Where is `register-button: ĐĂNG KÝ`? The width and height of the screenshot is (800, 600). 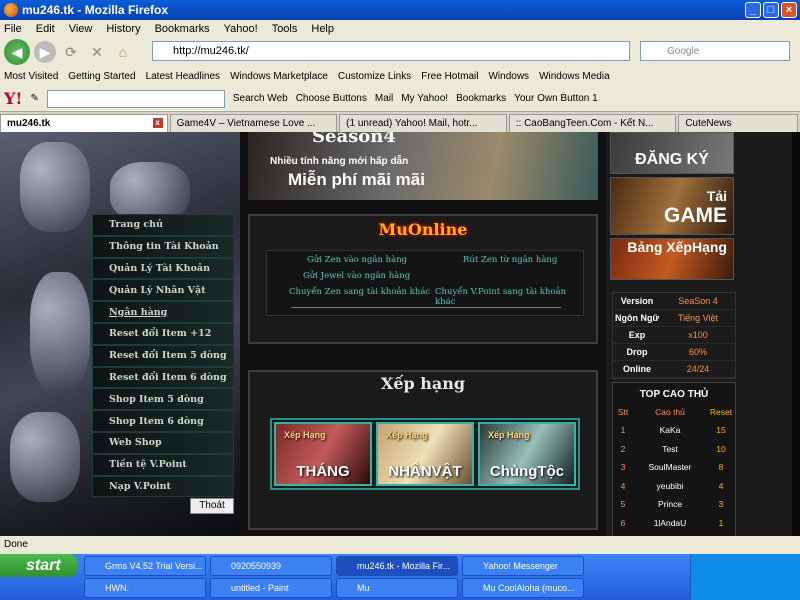
register-button: ĐĂNG KÝ is located at coordinates (672, 153).